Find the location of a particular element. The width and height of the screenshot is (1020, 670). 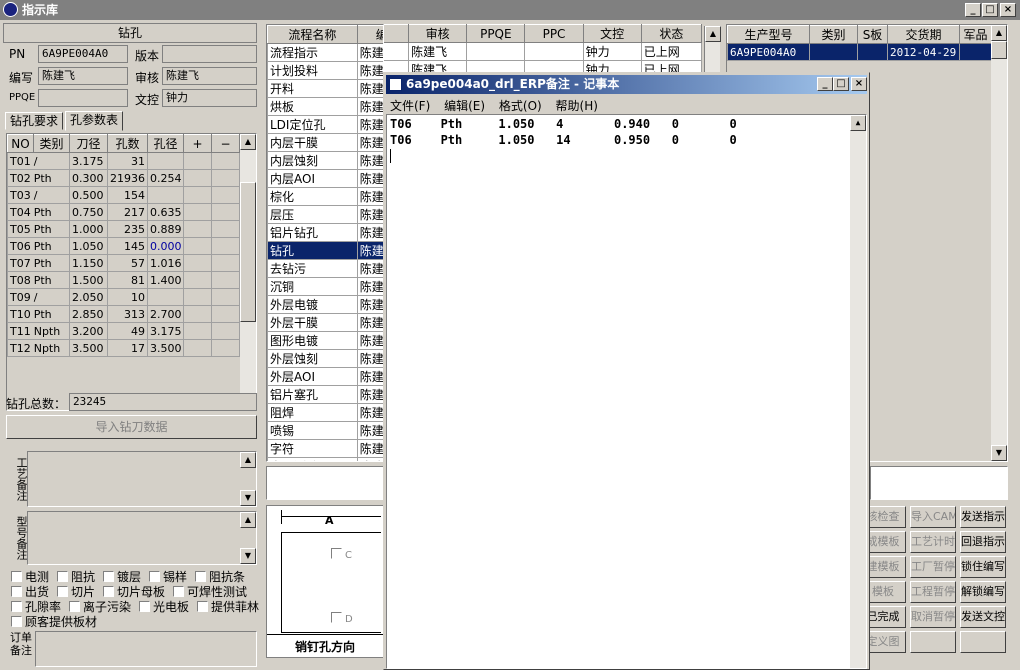

process-name: 流程指示 is located at coordinates (312, 52).